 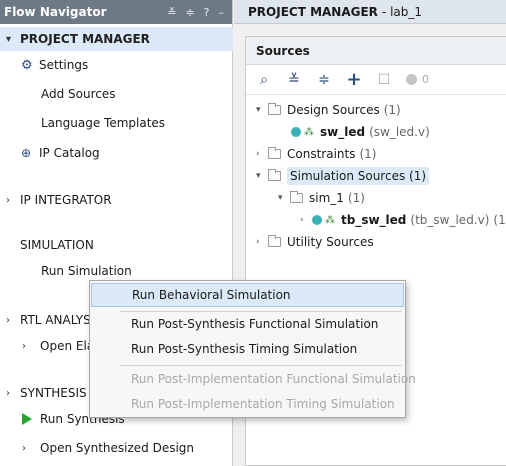 What do you see at coordinates (374, 220) in the screenshot?
I see `module-name: tb_sw_led` at bounding box center [374, 220].